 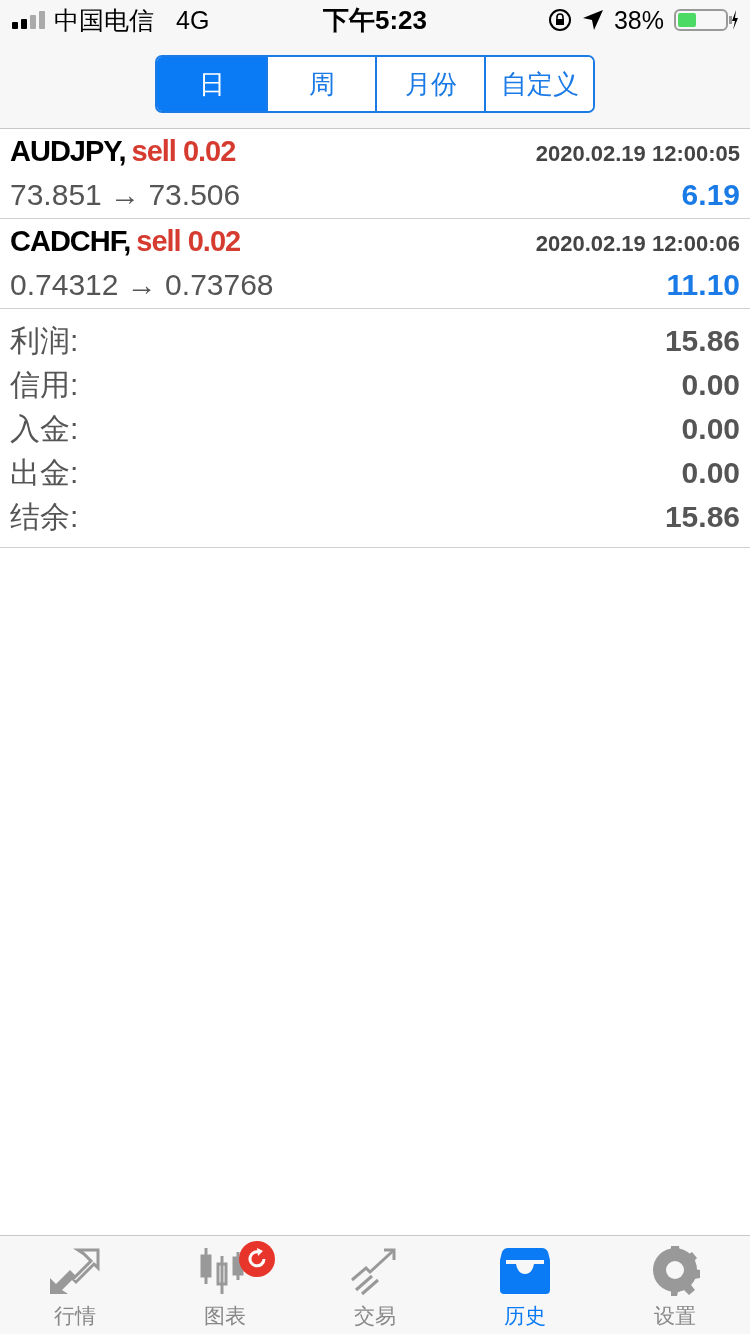 What do you see at coordinates (703, 285) in the screenshot?
I see `profit: 11.10` at bounding box center [703, 285].